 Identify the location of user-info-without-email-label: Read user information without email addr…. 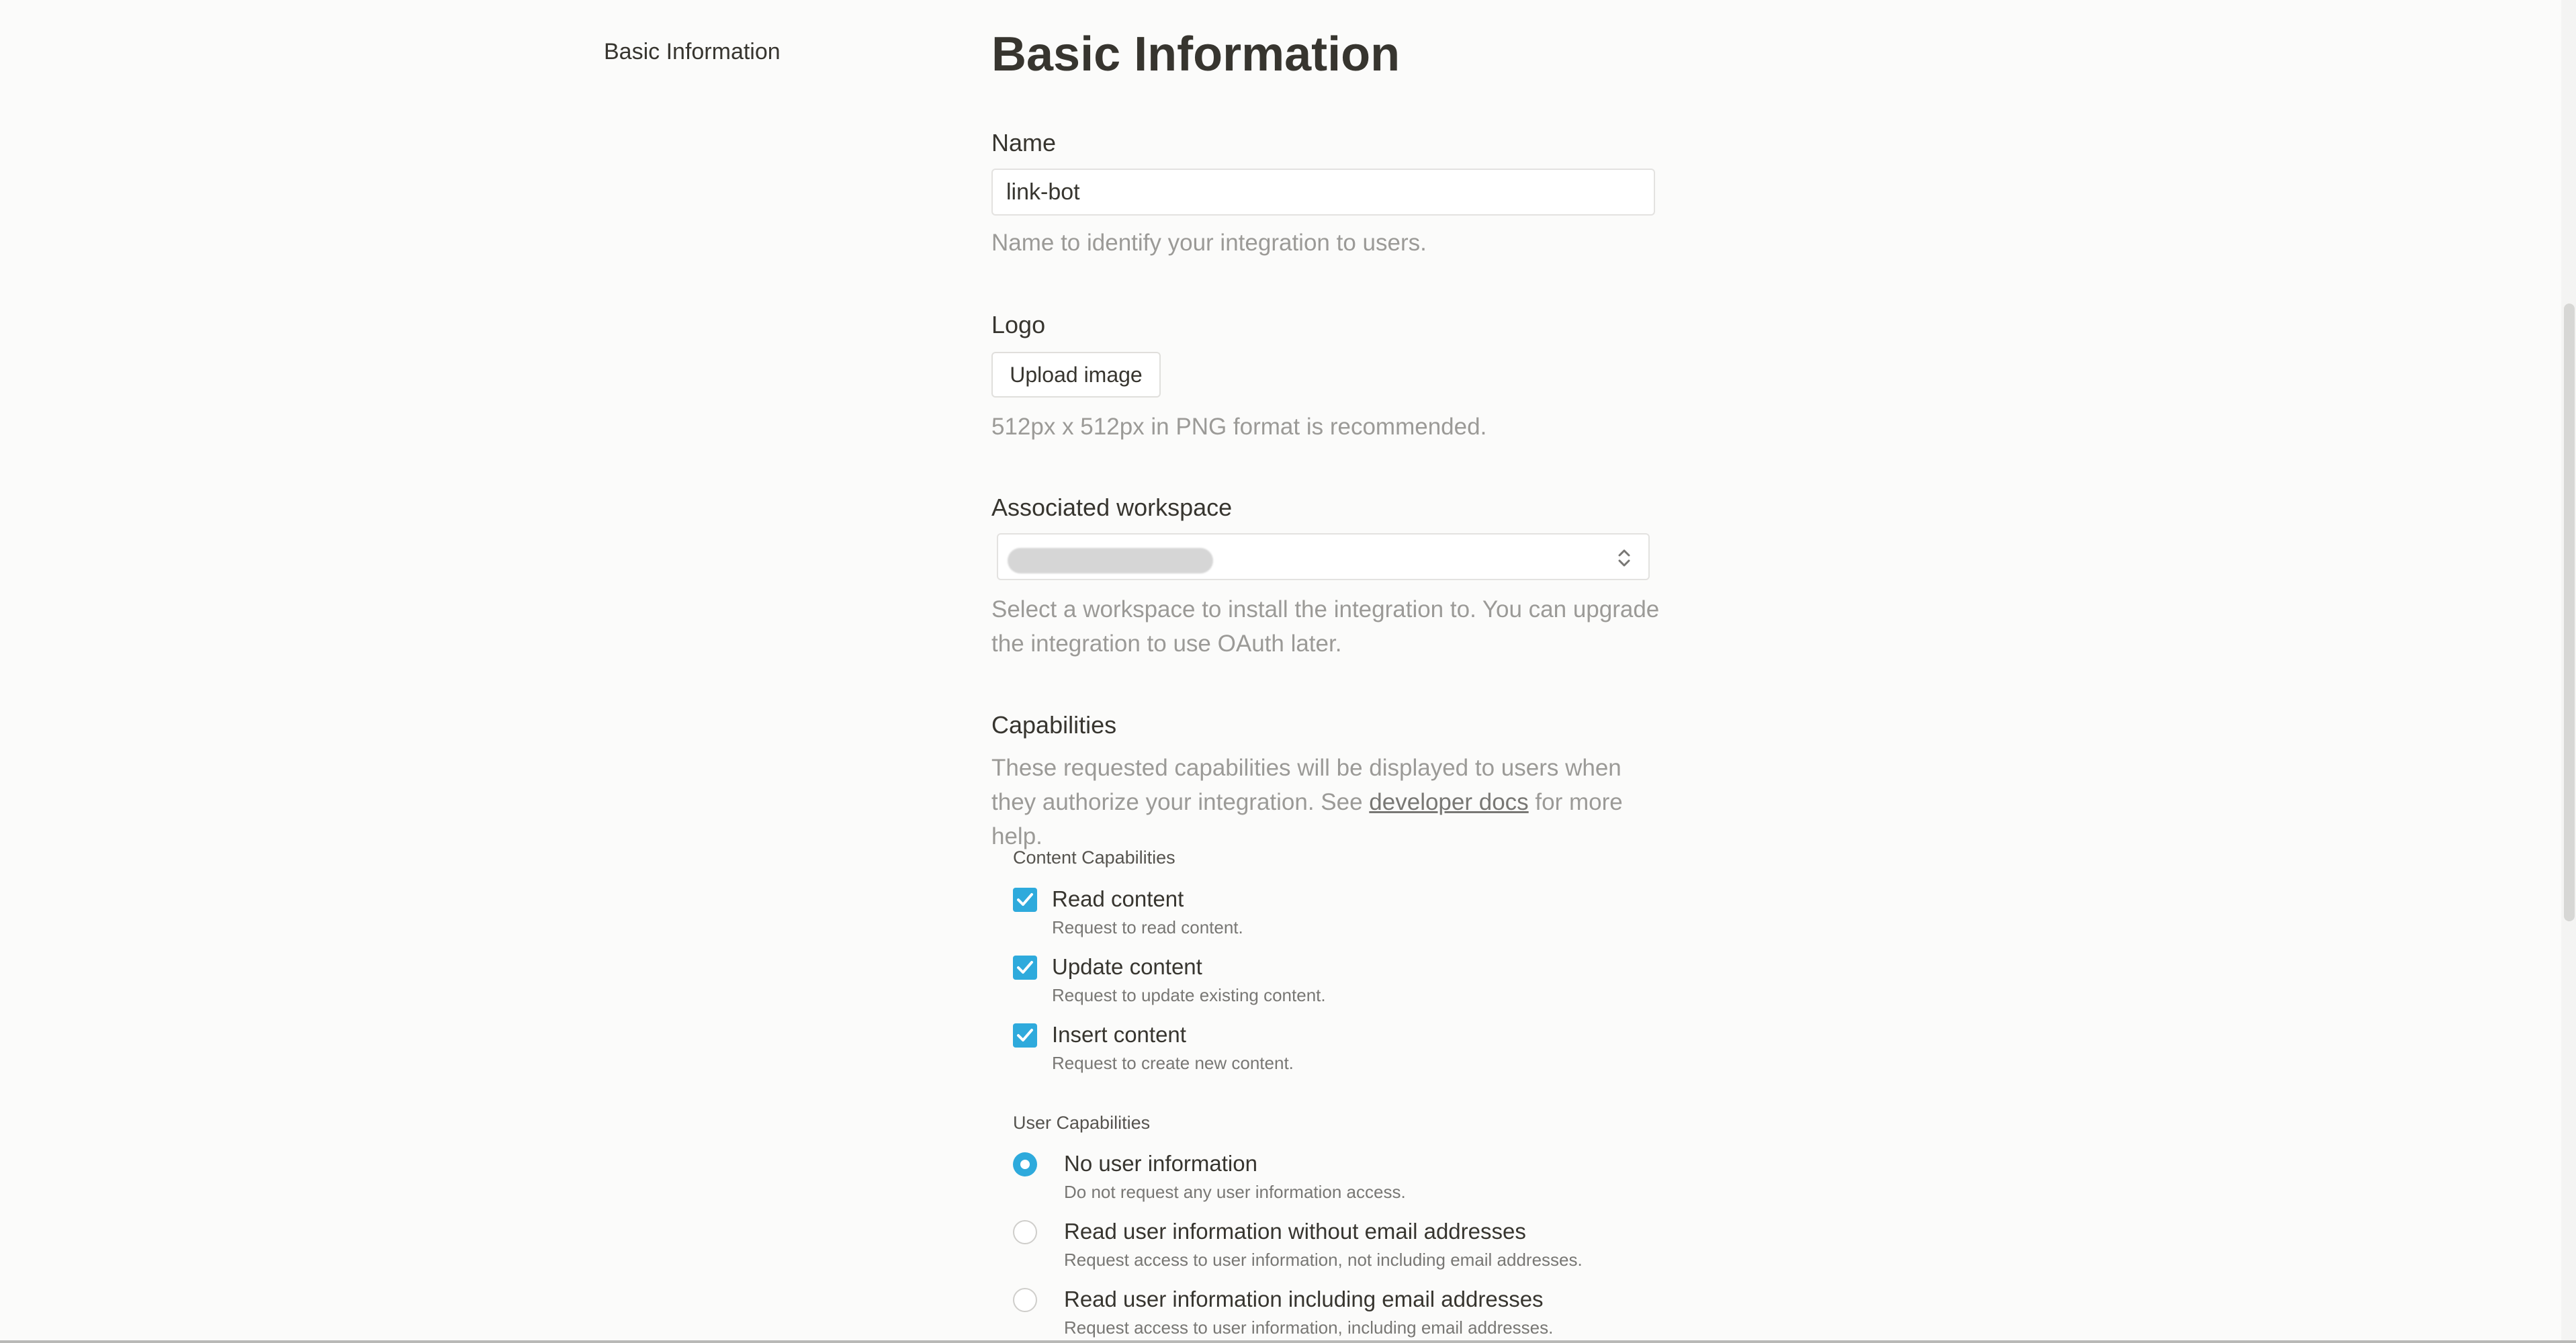
(1295, 1231).